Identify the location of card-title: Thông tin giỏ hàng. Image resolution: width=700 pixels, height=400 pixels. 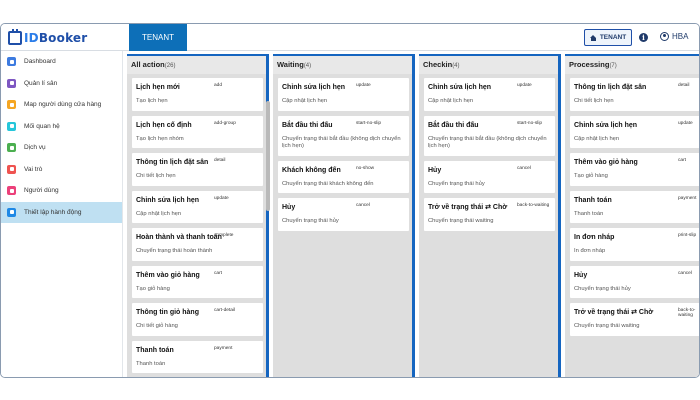
(167, 312).